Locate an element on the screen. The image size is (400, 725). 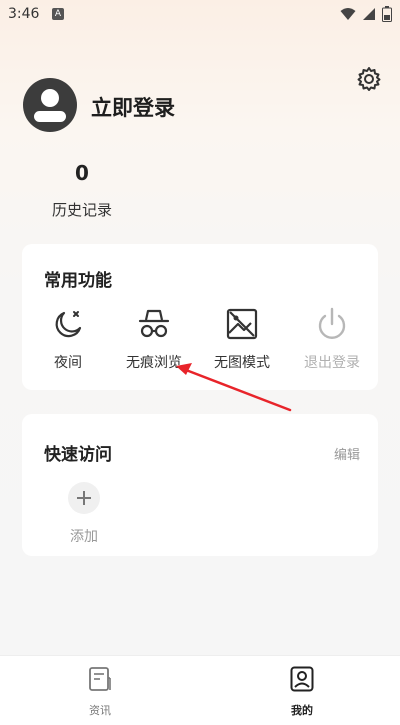
login-link: 立即登录 is located at coordinates (133, 107).